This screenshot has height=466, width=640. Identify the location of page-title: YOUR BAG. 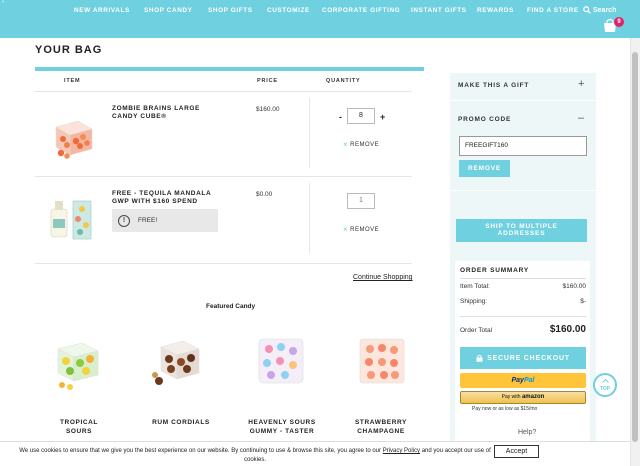
(69, 50).